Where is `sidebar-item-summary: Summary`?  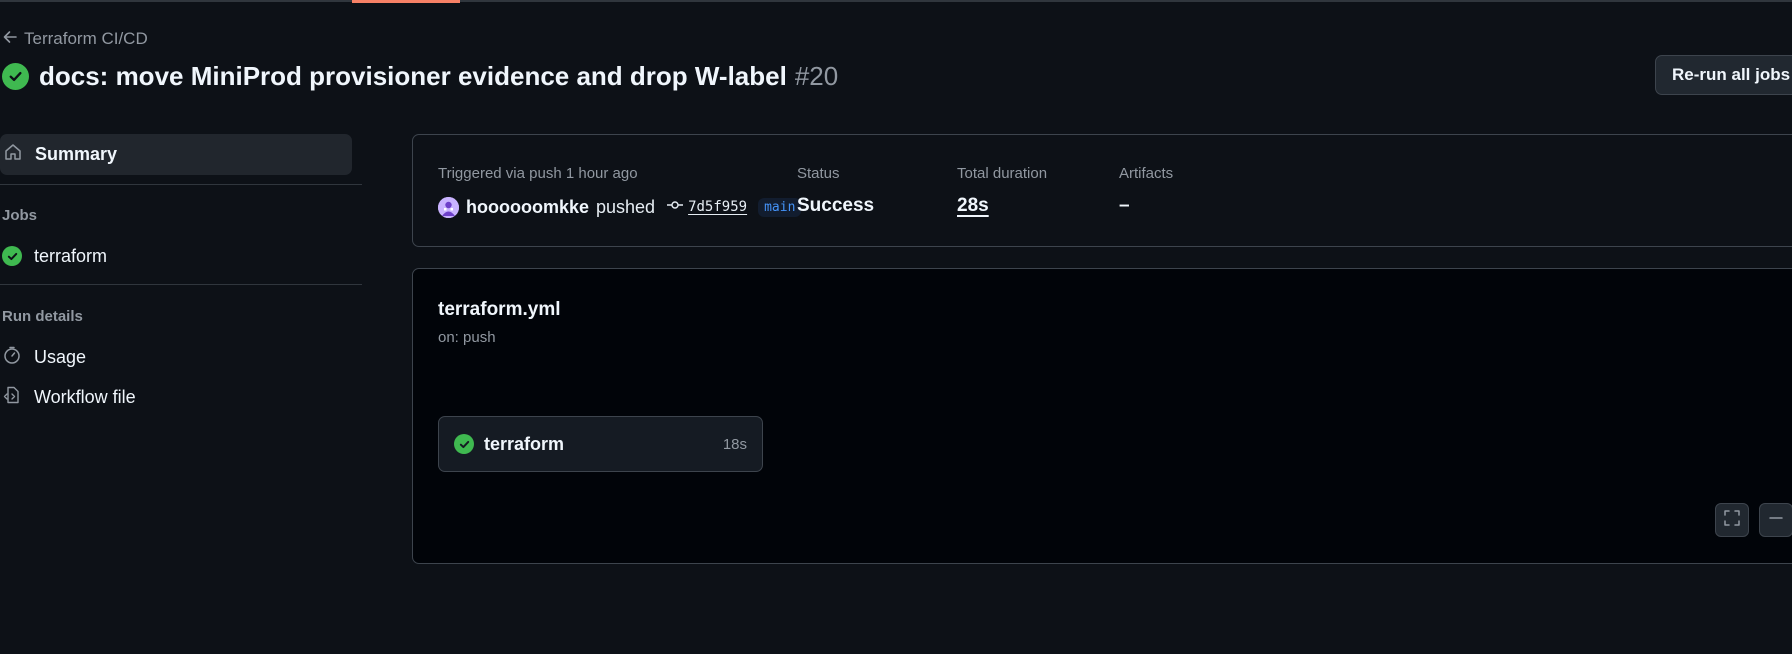
sidebar-item-summary: Summary is located at coordinates (176, 154).